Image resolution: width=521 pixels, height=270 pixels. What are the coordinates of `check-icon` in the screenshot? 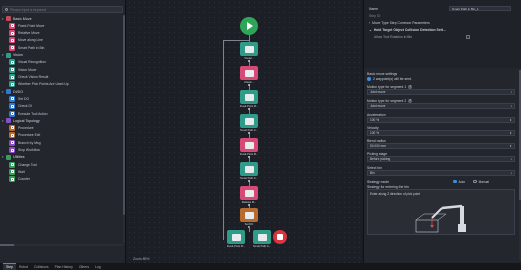 It's located at (12, 77).